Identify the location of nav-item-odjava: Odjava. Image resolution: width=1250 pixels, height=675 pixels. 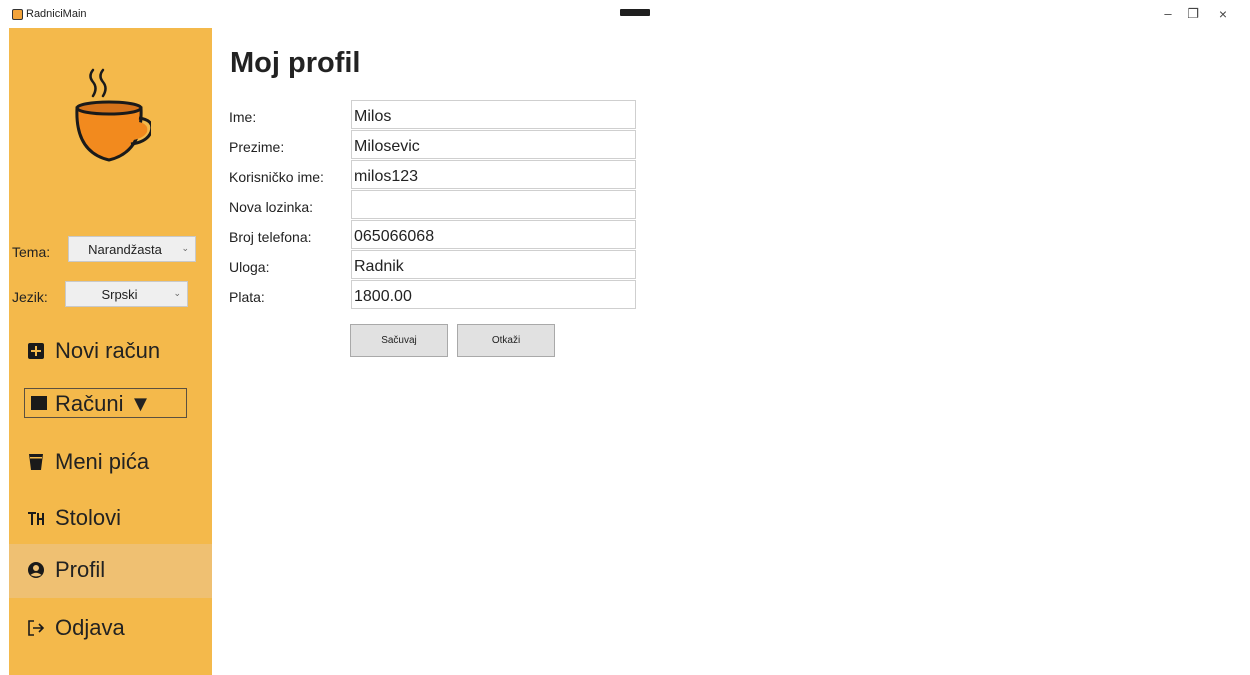
(110, 629).